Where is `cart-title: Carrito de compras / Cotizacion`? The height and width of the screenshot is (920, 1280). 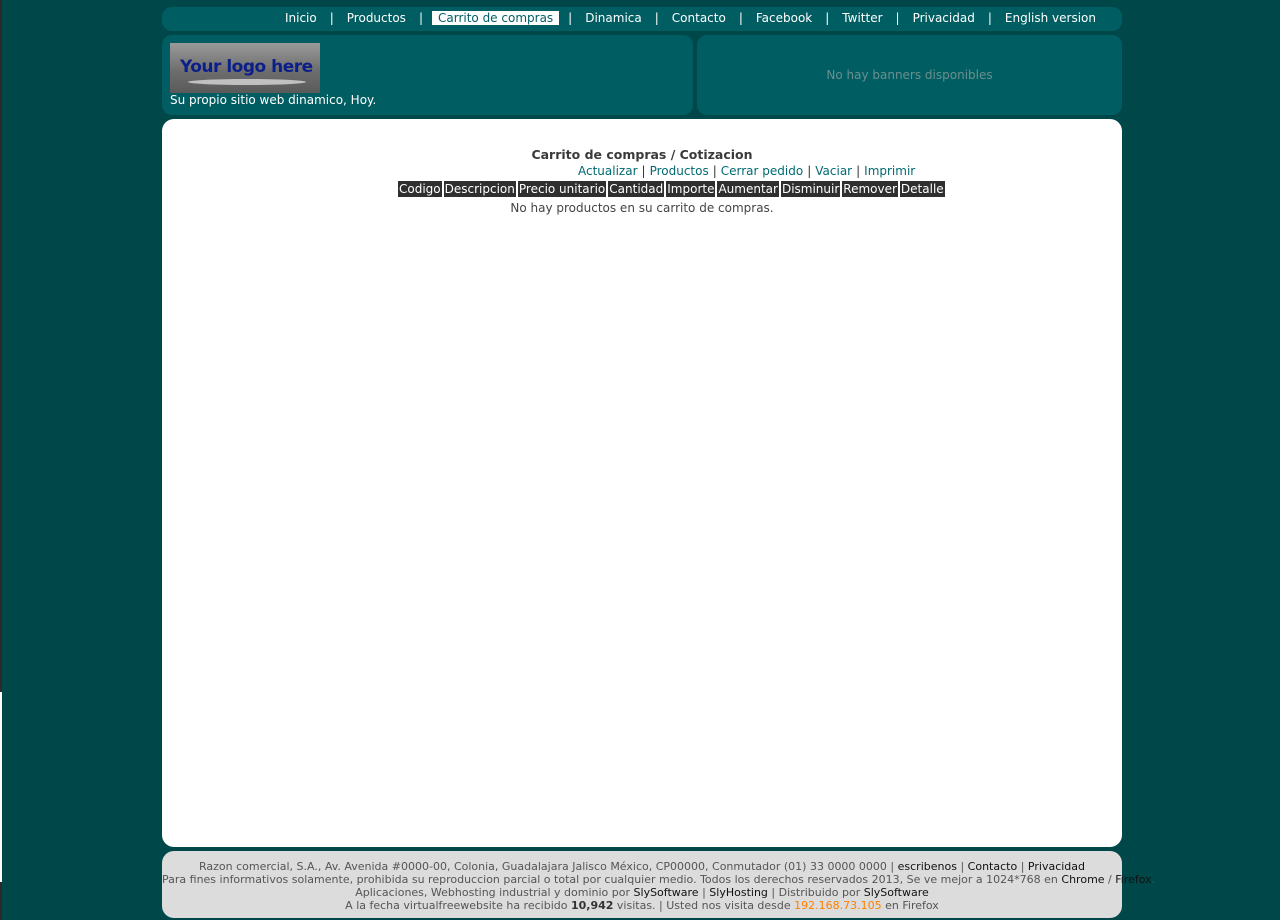 cart-title: Carrito de compras / Cotizacion is located at coordinates (642, 154).